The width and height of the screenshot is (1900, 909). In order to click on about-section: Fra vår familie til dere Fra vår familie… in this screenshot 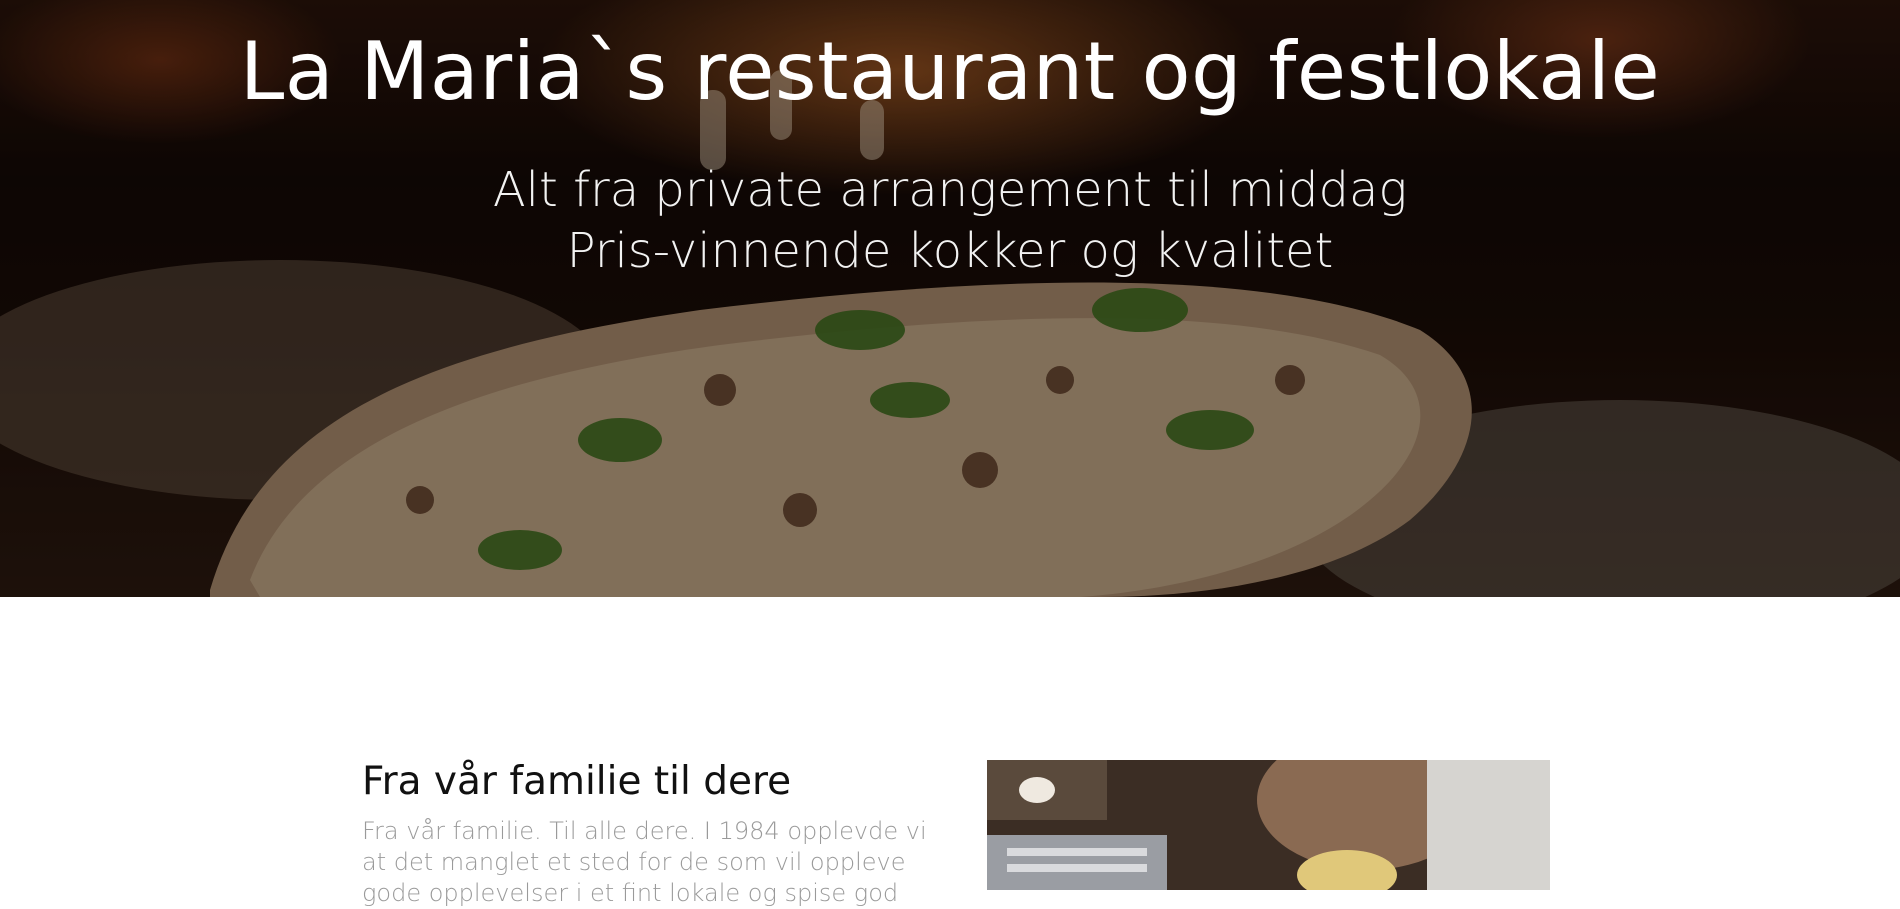, I will do `click(647, 832)`.